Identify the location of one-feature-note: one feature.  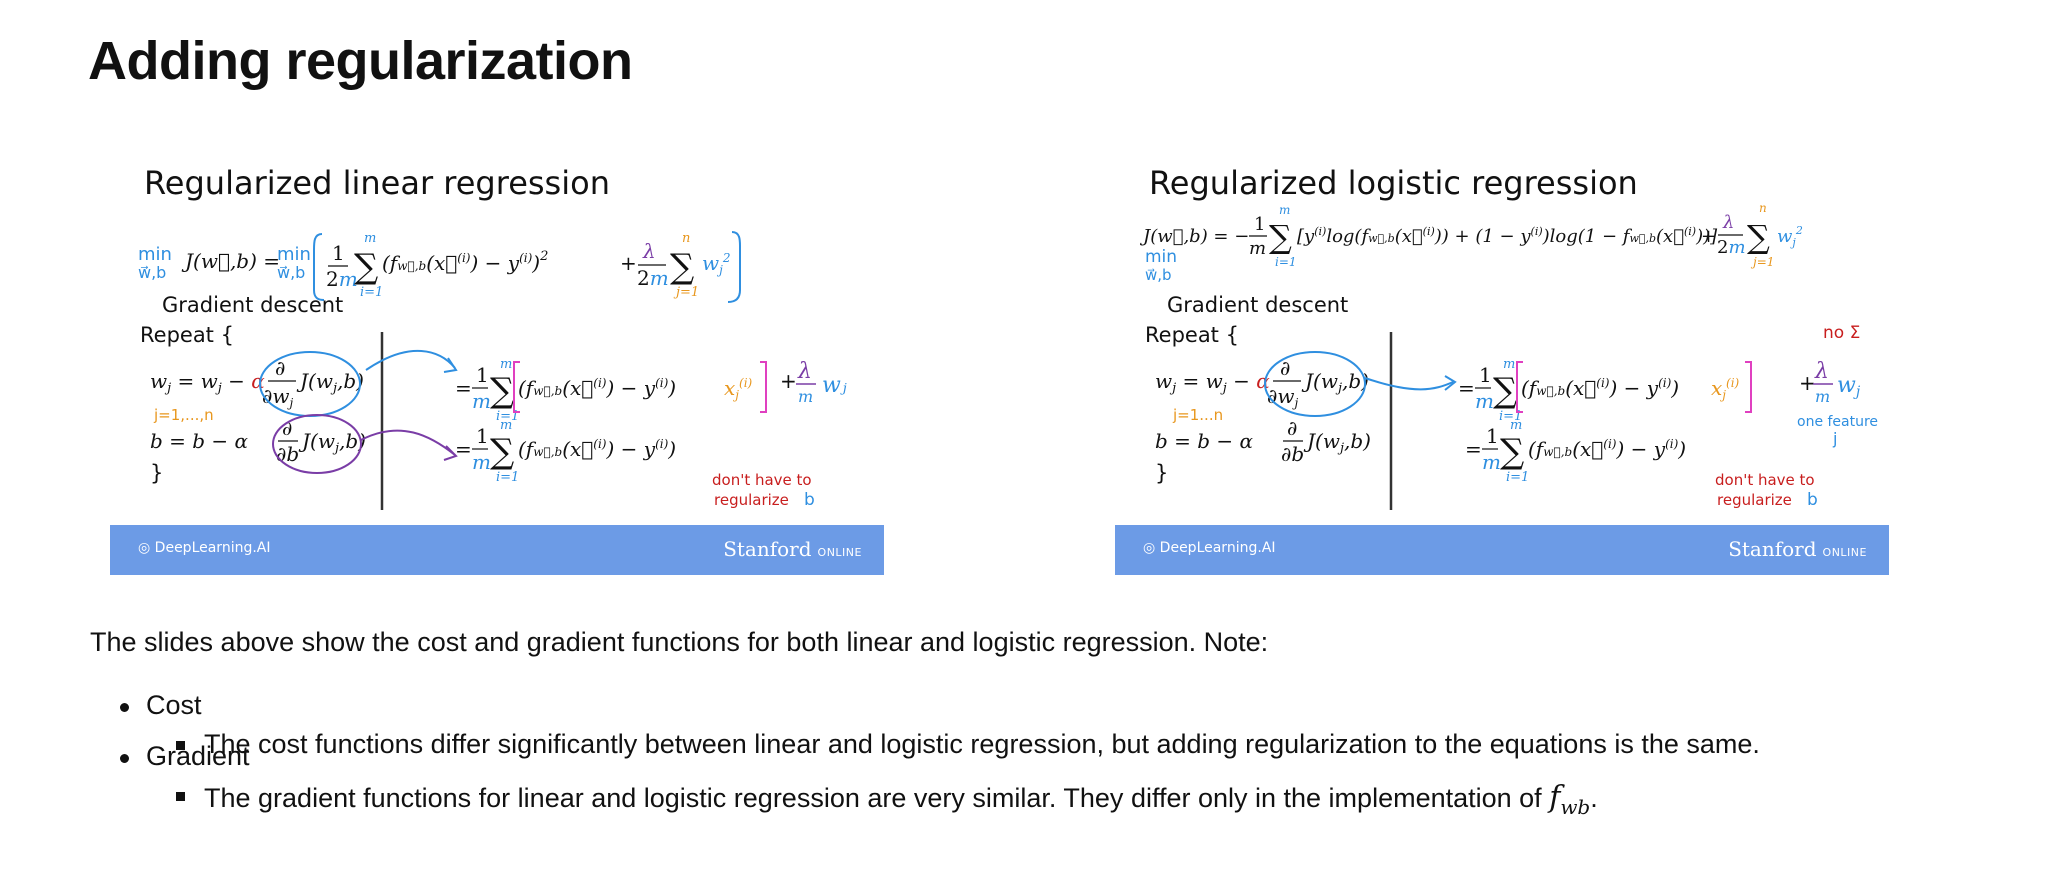
(1837, 422).